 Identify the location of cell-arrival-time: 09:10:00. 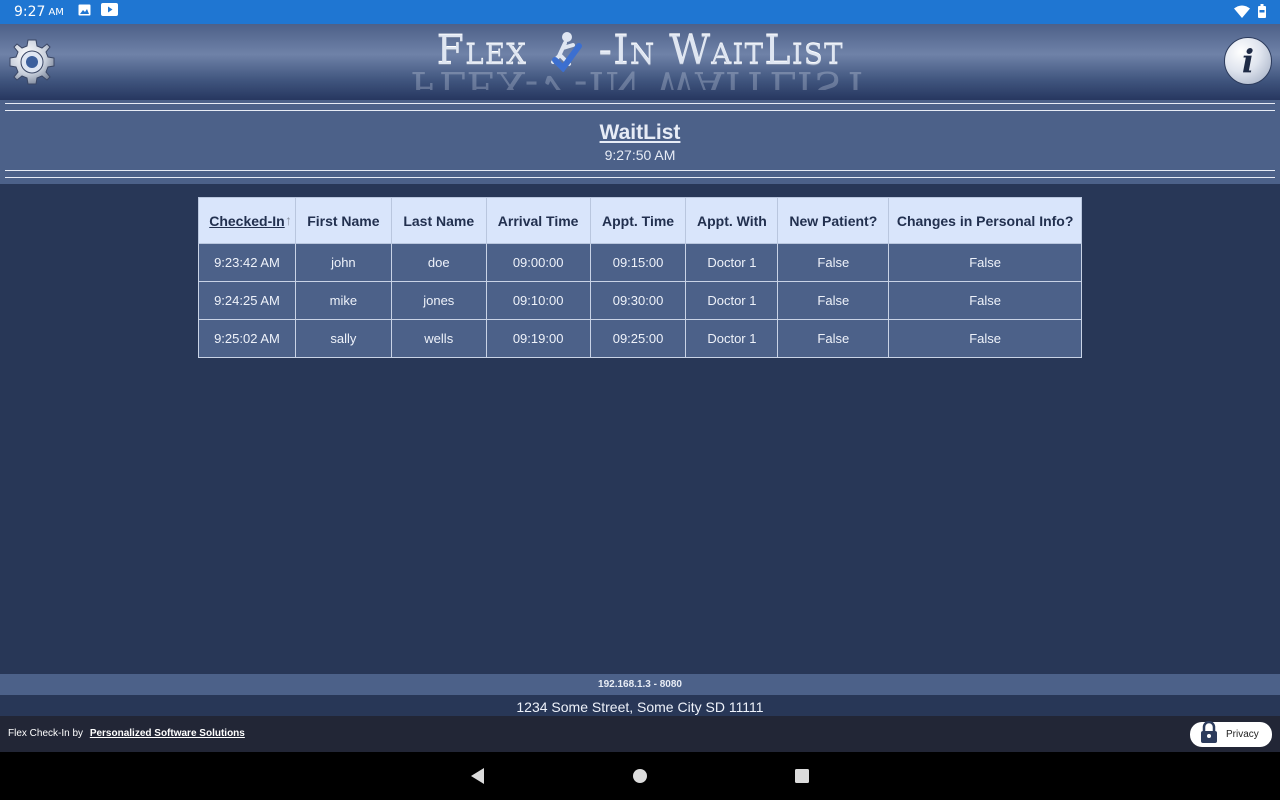
(538, 300).